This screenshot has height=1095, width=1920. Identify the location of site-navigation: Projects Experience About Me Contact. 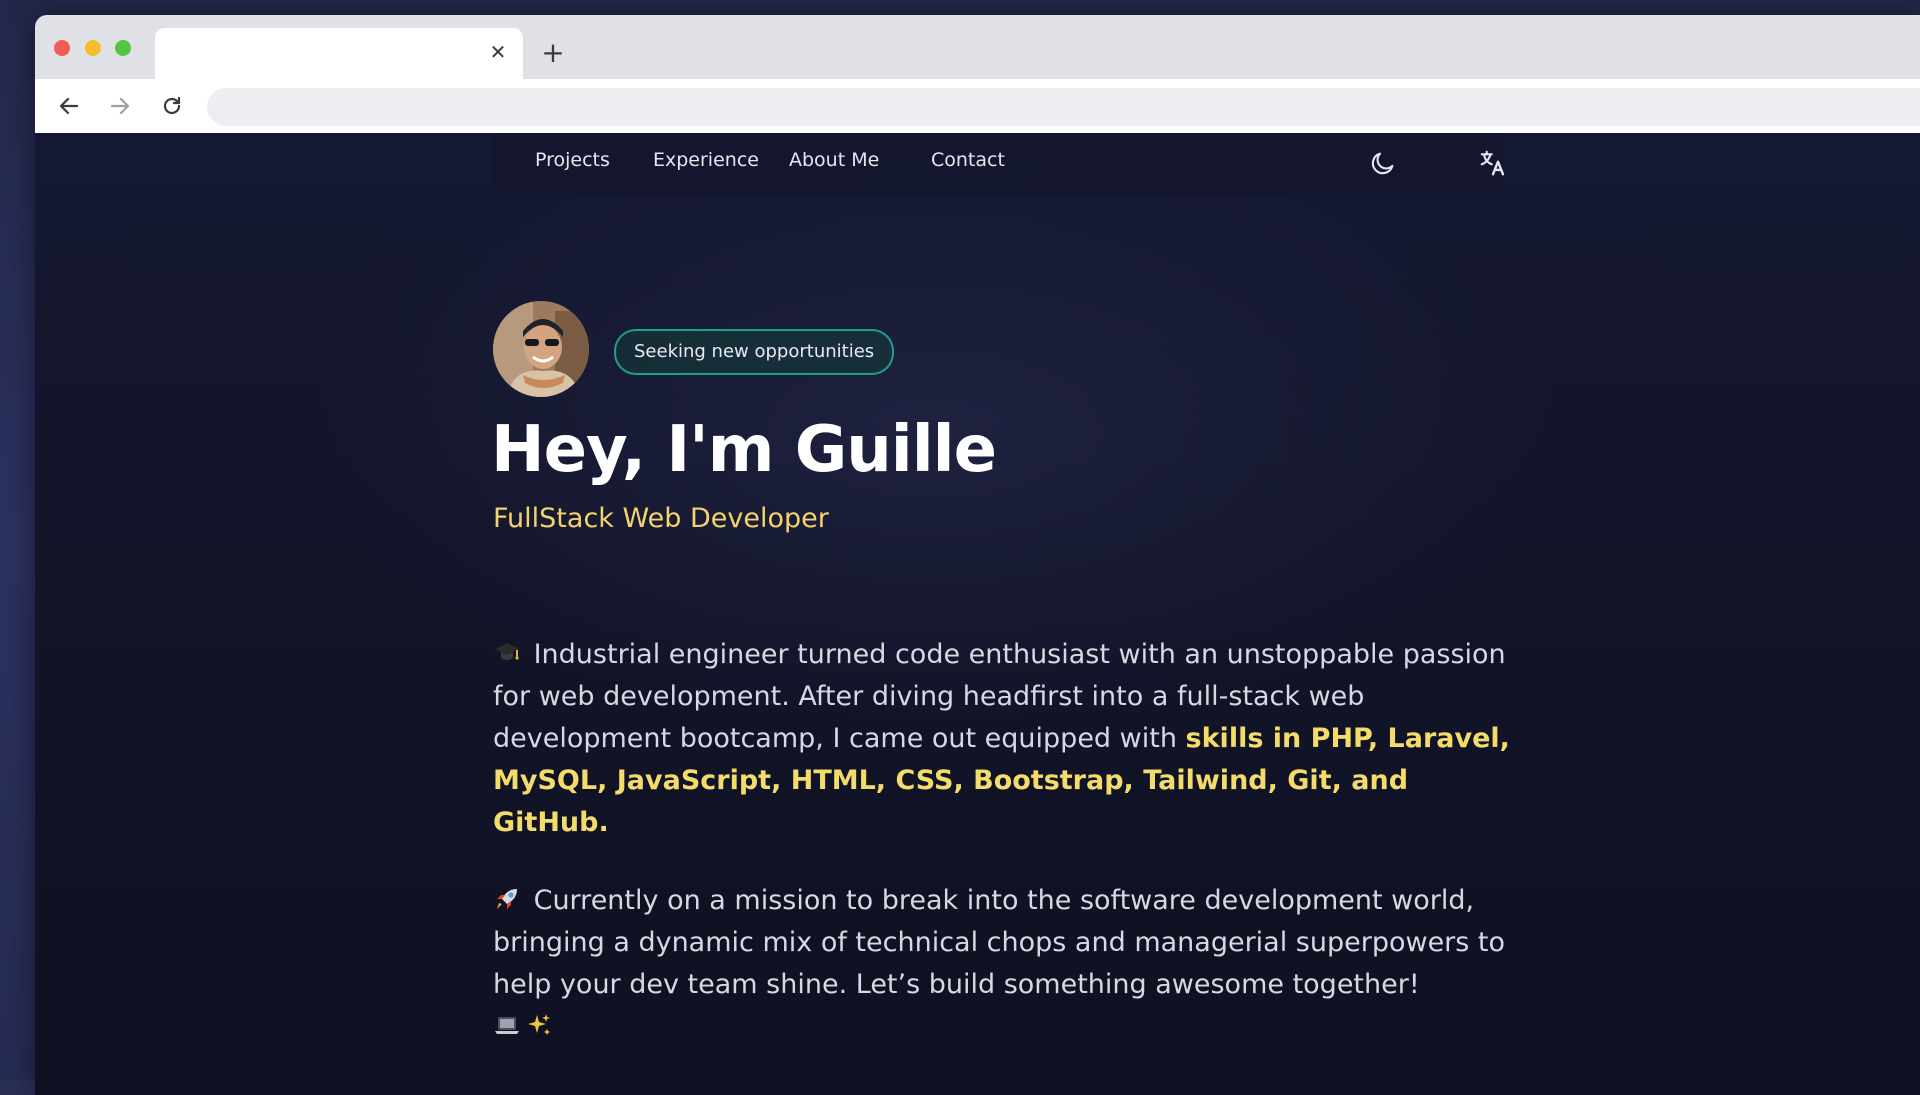
(999, 165).